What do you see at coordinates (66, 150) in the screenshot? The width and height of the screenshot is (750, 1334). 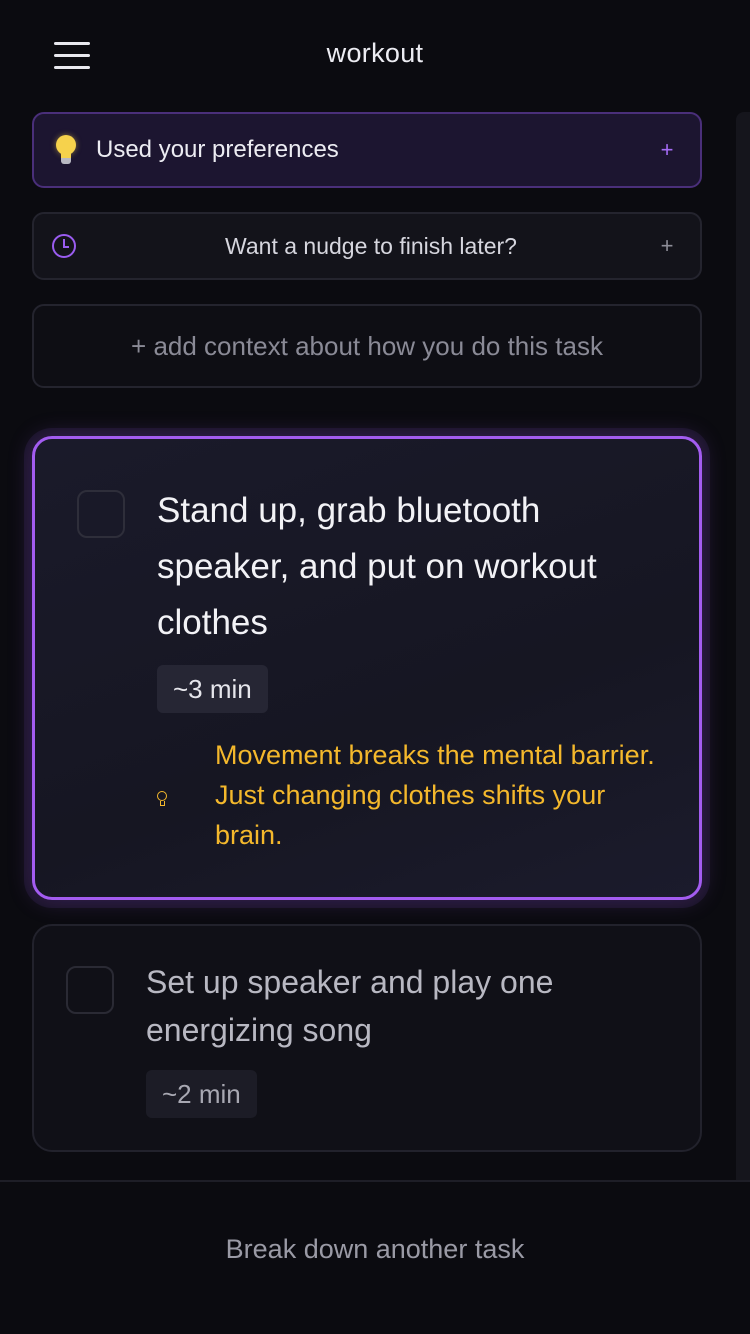 I see `lightbulb-icon` at bounding box center [66, 150].